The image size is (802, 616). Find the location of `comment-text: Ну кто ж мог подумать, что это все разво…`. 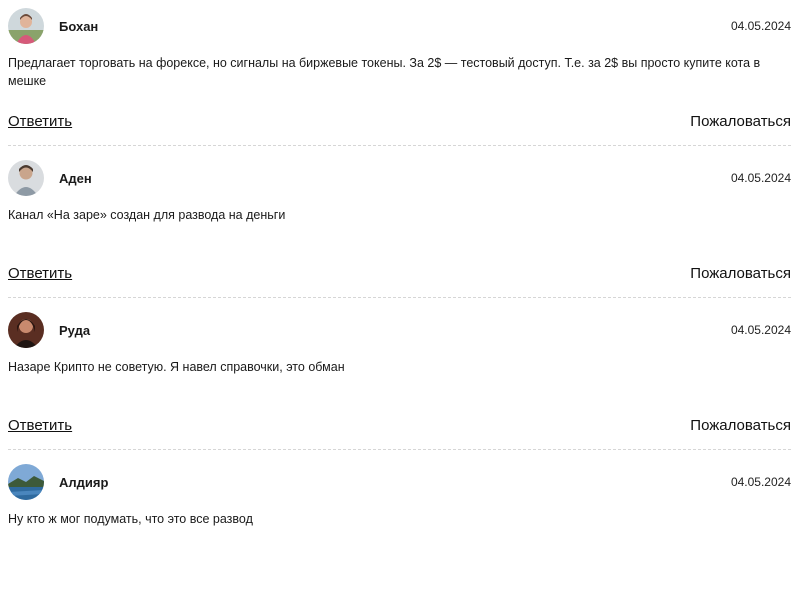

comment-text: Ну кто ж мог подумать, что это все разво… is located at coordinates (130, 519).